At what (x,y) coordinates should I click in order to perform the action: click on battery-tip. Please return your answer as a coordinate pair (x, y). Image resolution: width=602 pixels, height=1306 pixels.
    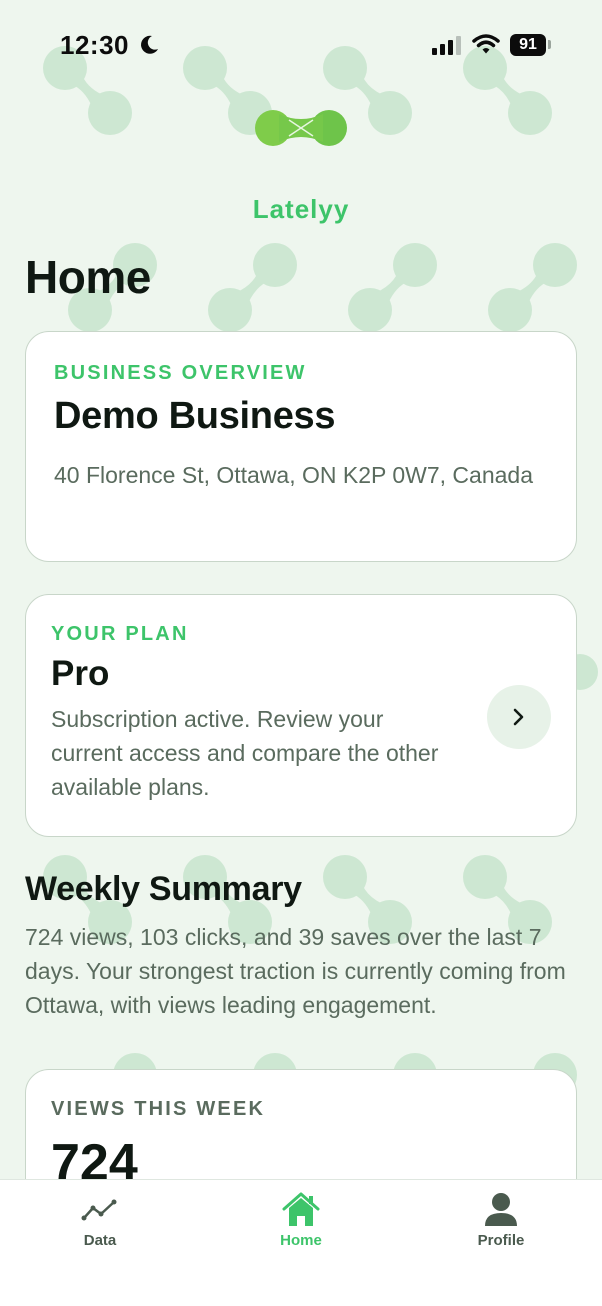
    Looking at the image, I should click on (549, 44).